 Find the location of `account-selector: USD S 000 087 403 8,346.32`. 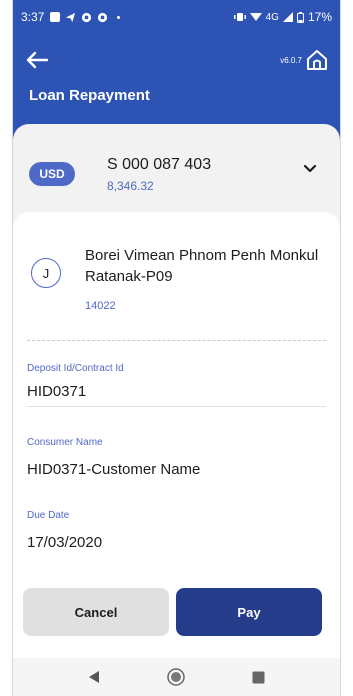

account-selector: USD S 000 087 403 8,346.32 is located at coordinates (176, 168).